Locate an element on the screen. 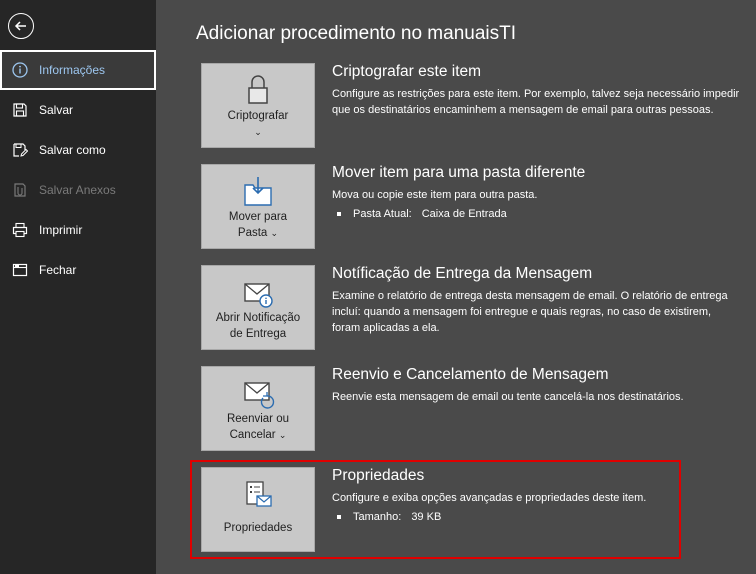  sidebar-item-salvar-anexos: Salvar Anexos is located at coordinates (78, 190).